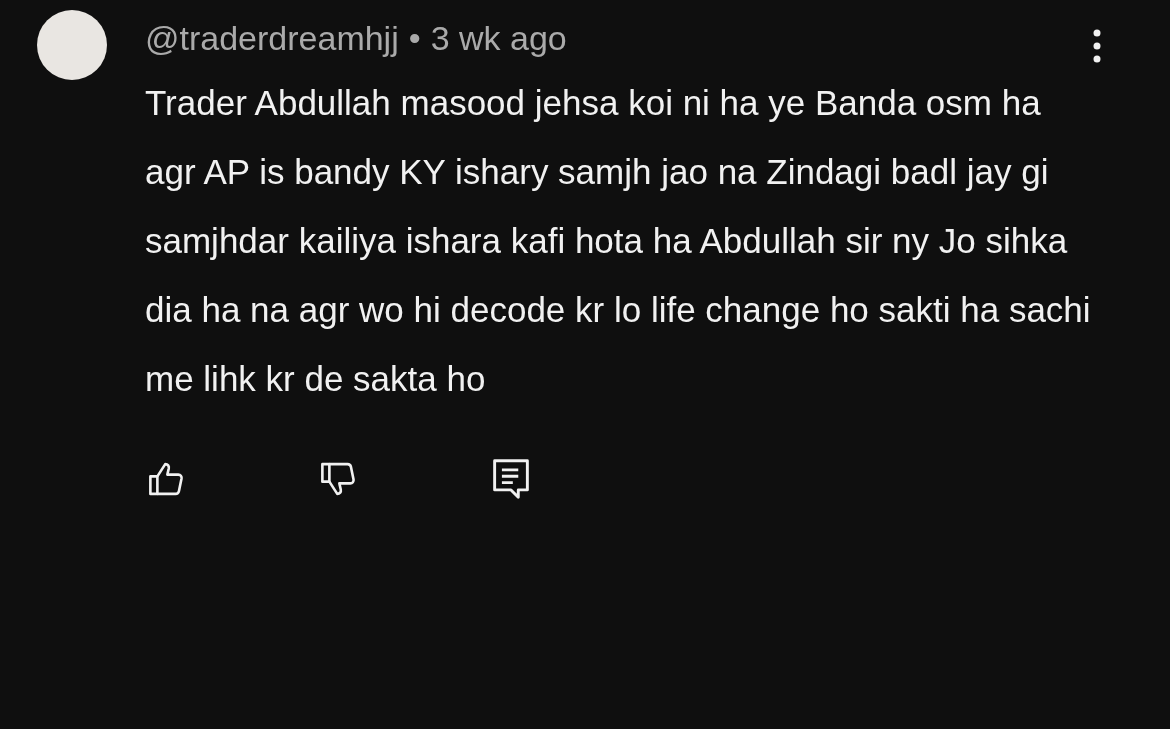 This screenshot has width=1170, height=729. I want to click on comment-author: @traderdreamhjj, so click(272, 38).